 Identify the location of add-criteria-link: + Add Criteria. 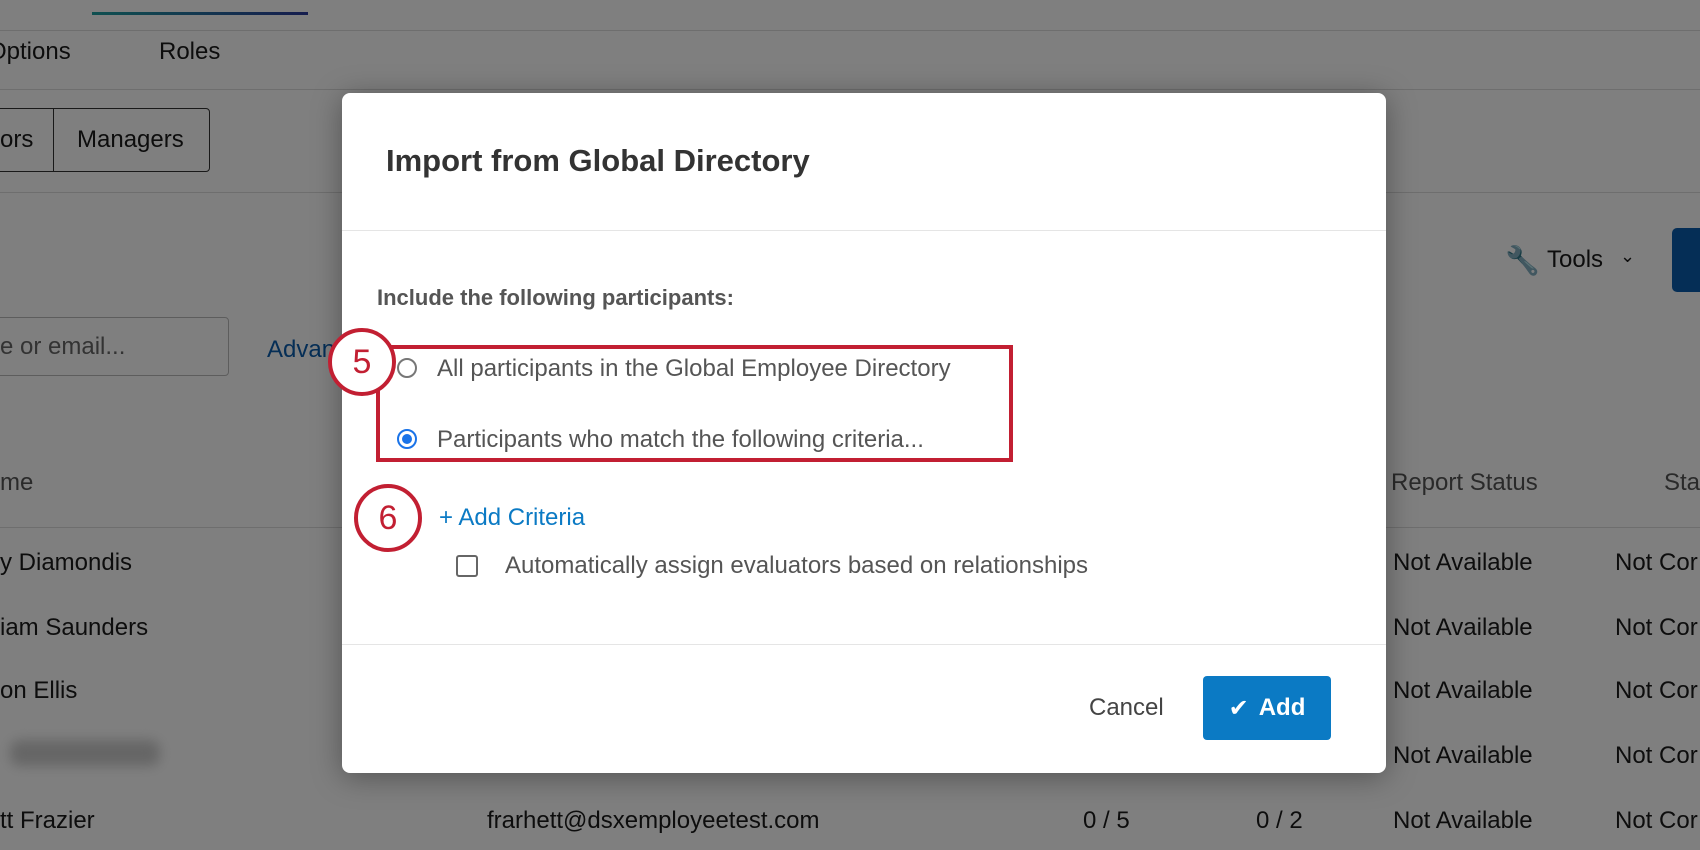
(512, 518).